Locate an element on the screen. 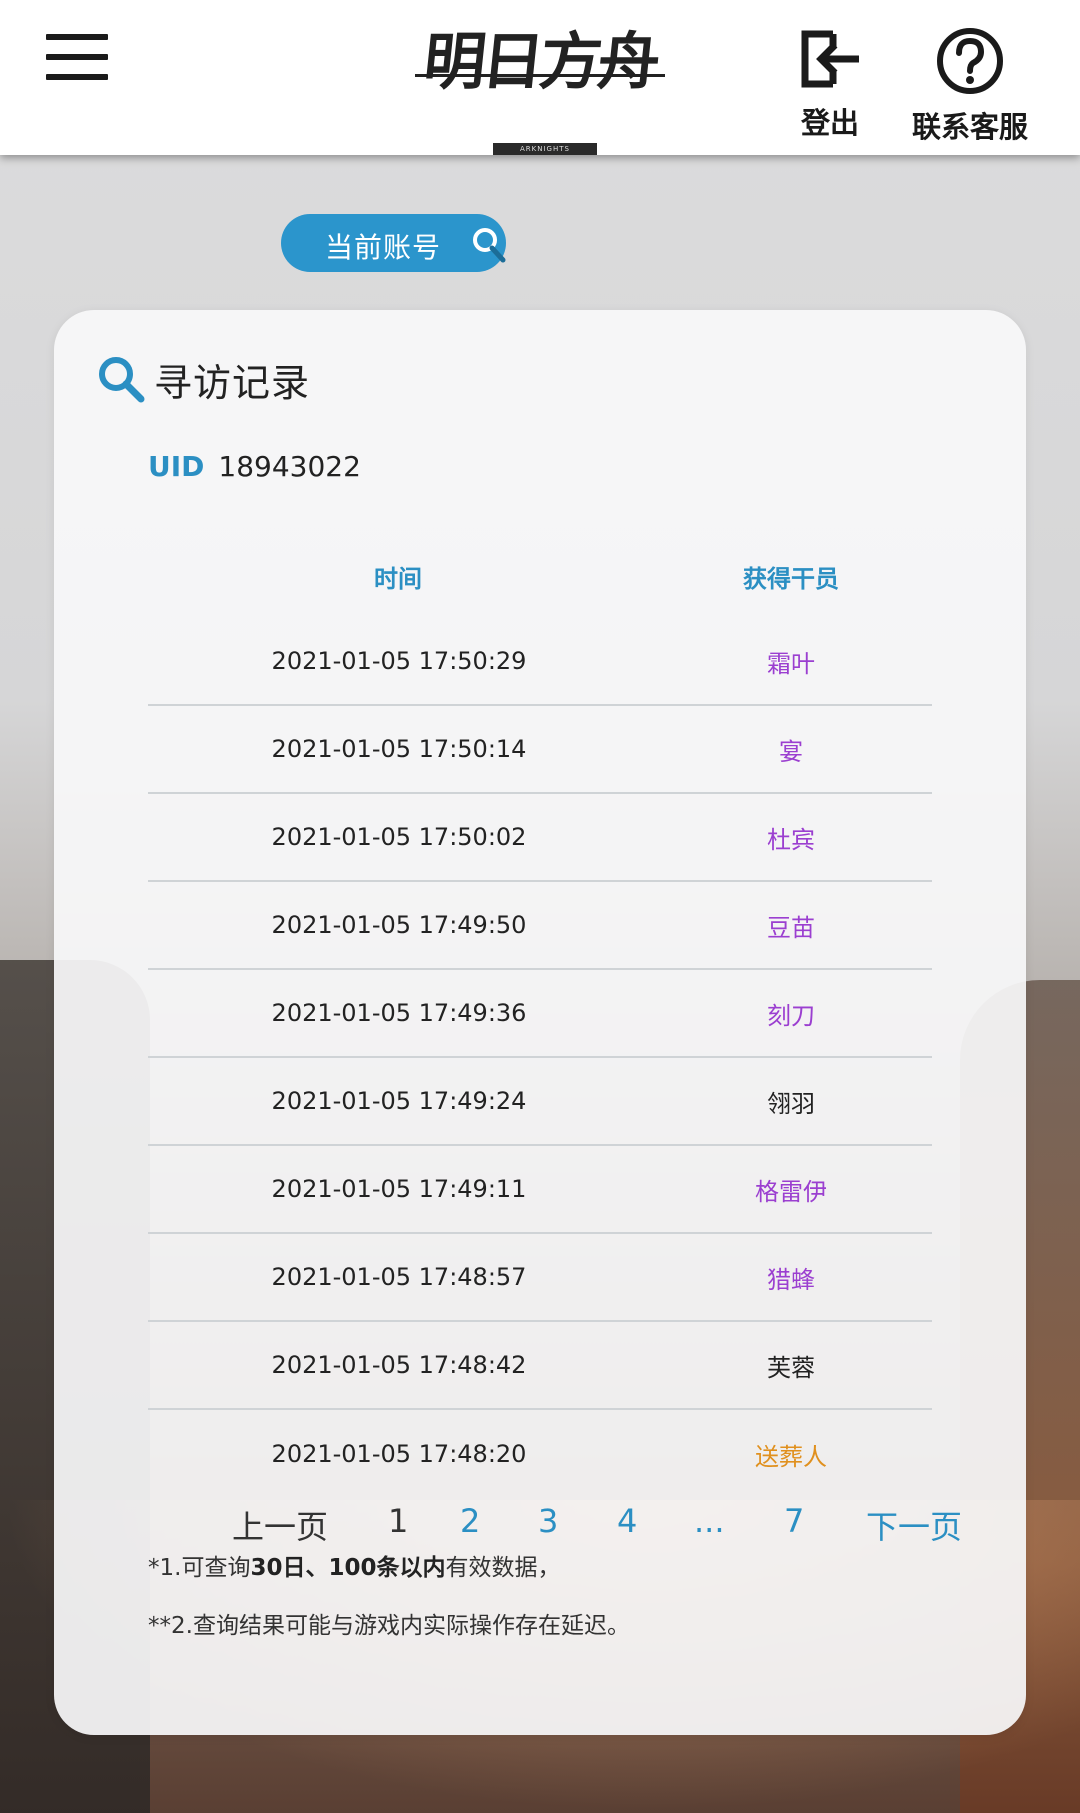  record-operator: 芙蓉 is located at coordinates (791, 1367).